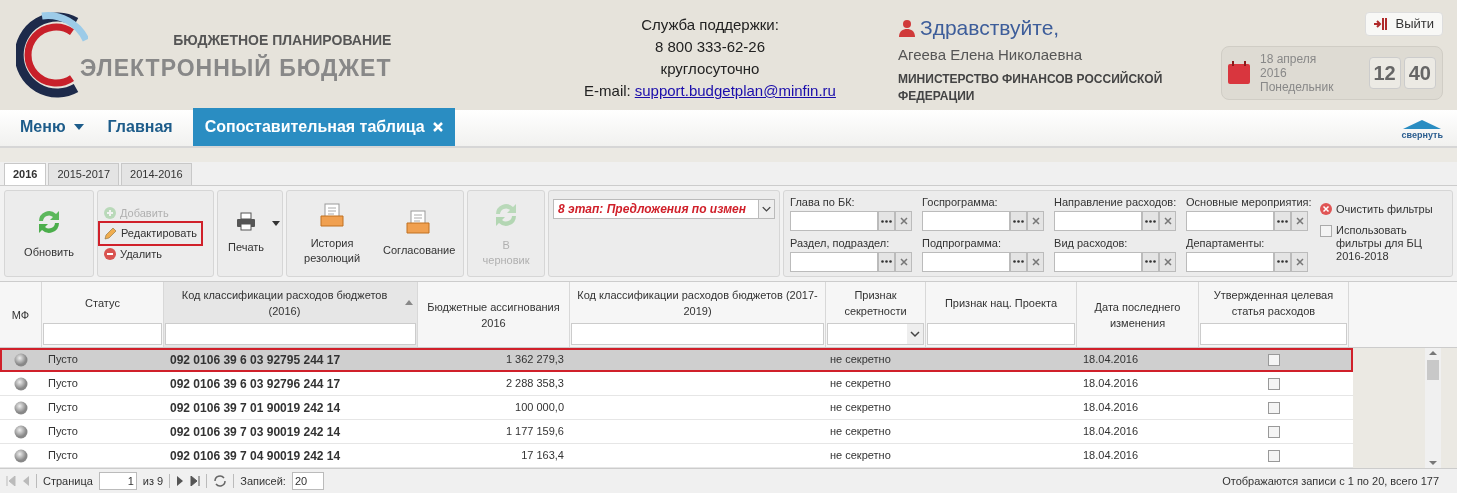  What do you see at coordinates (1419, 73) in the screenshot?
I see `clock-minutes: 40` at bounding box center [1419, 73].